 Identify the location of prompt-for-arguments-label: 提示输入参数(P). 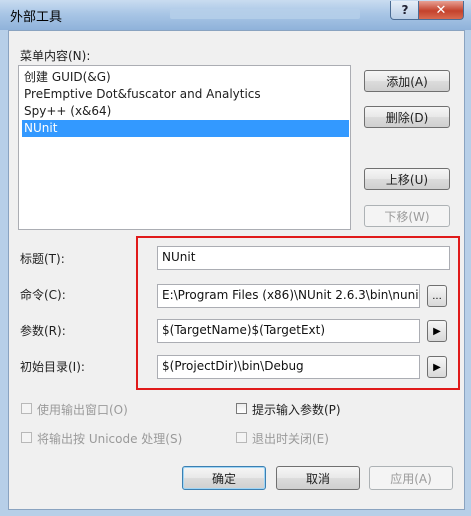
(296, 410).